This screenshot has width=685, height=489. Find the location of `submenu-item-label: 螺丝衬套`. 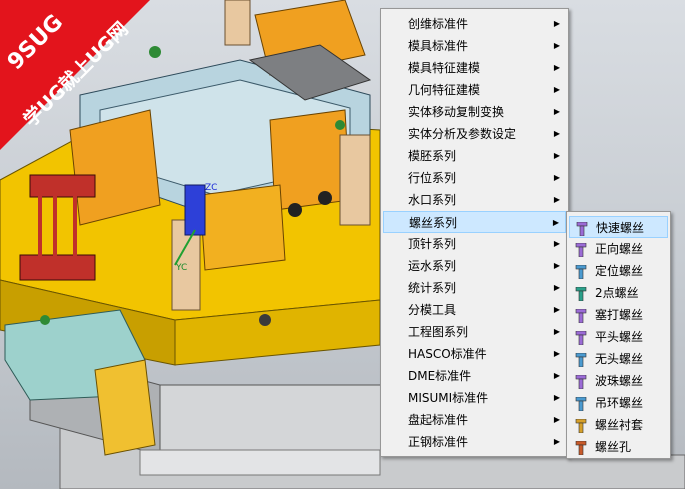

submenu-item-label: 螺丝衬套 is located at coordinates (619, 425).